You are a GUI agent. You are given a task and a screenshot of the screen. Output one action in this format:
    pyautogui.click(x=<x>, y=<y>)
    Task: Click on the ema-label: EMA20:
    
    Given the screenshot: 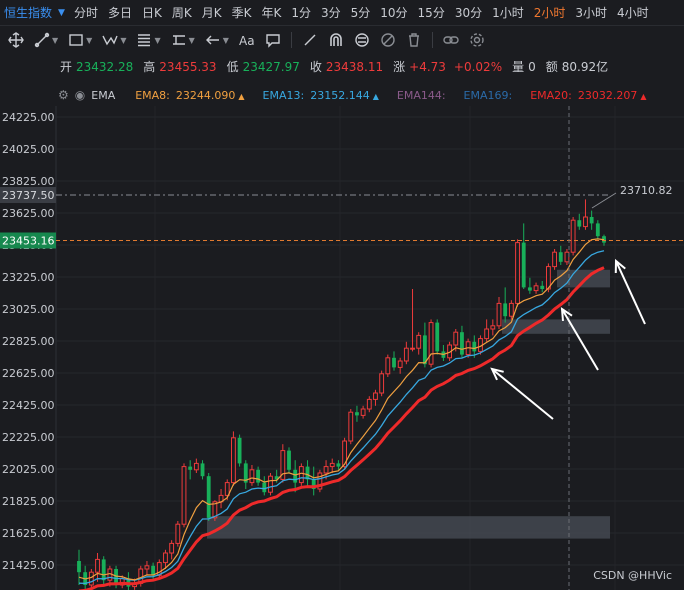 What is the action you would take?
    pyautogui.click(x=551, y=95)
    